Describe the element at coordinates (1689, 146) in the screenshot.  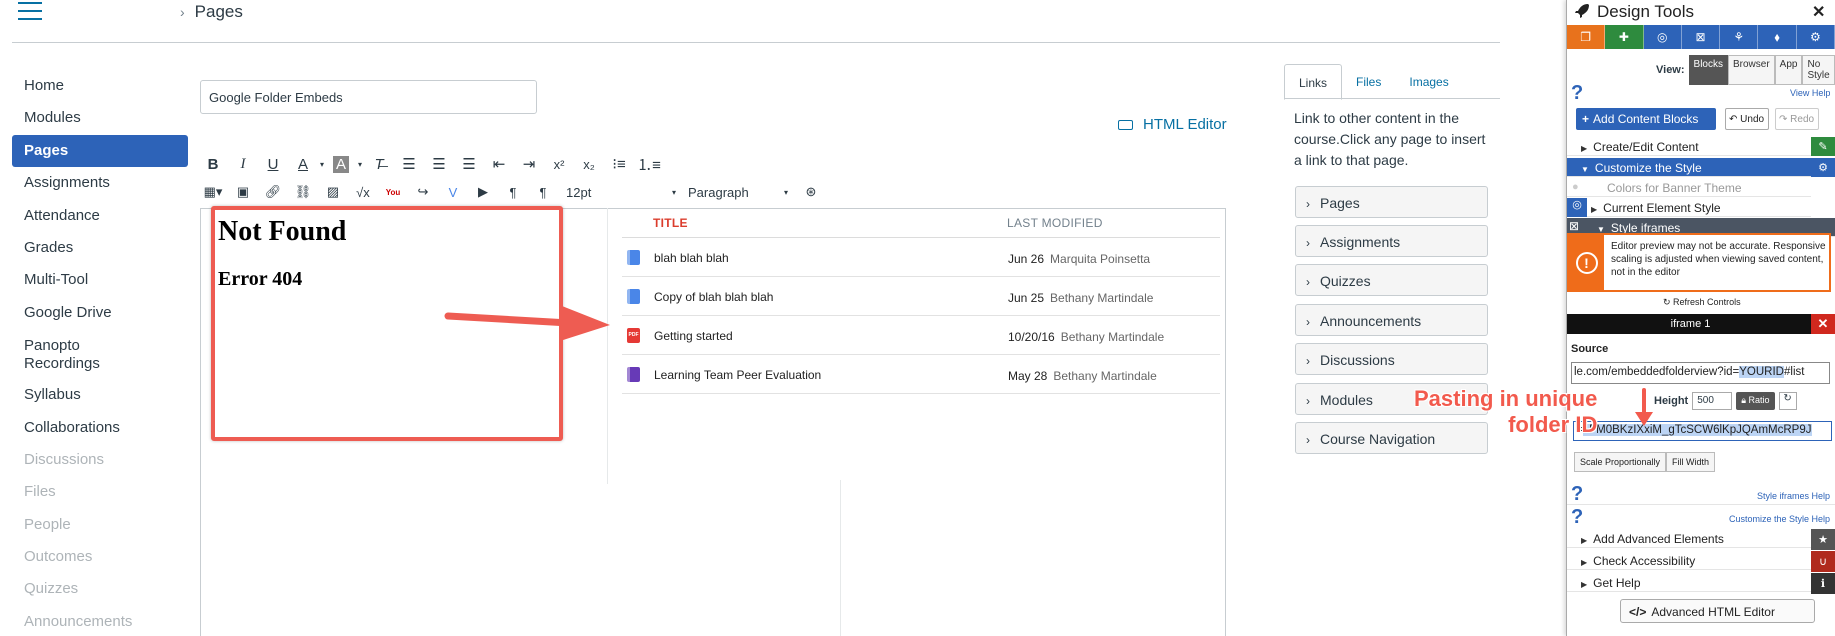
I see `create-edit-content-row: ▶ Create/Edit Content` at that location.